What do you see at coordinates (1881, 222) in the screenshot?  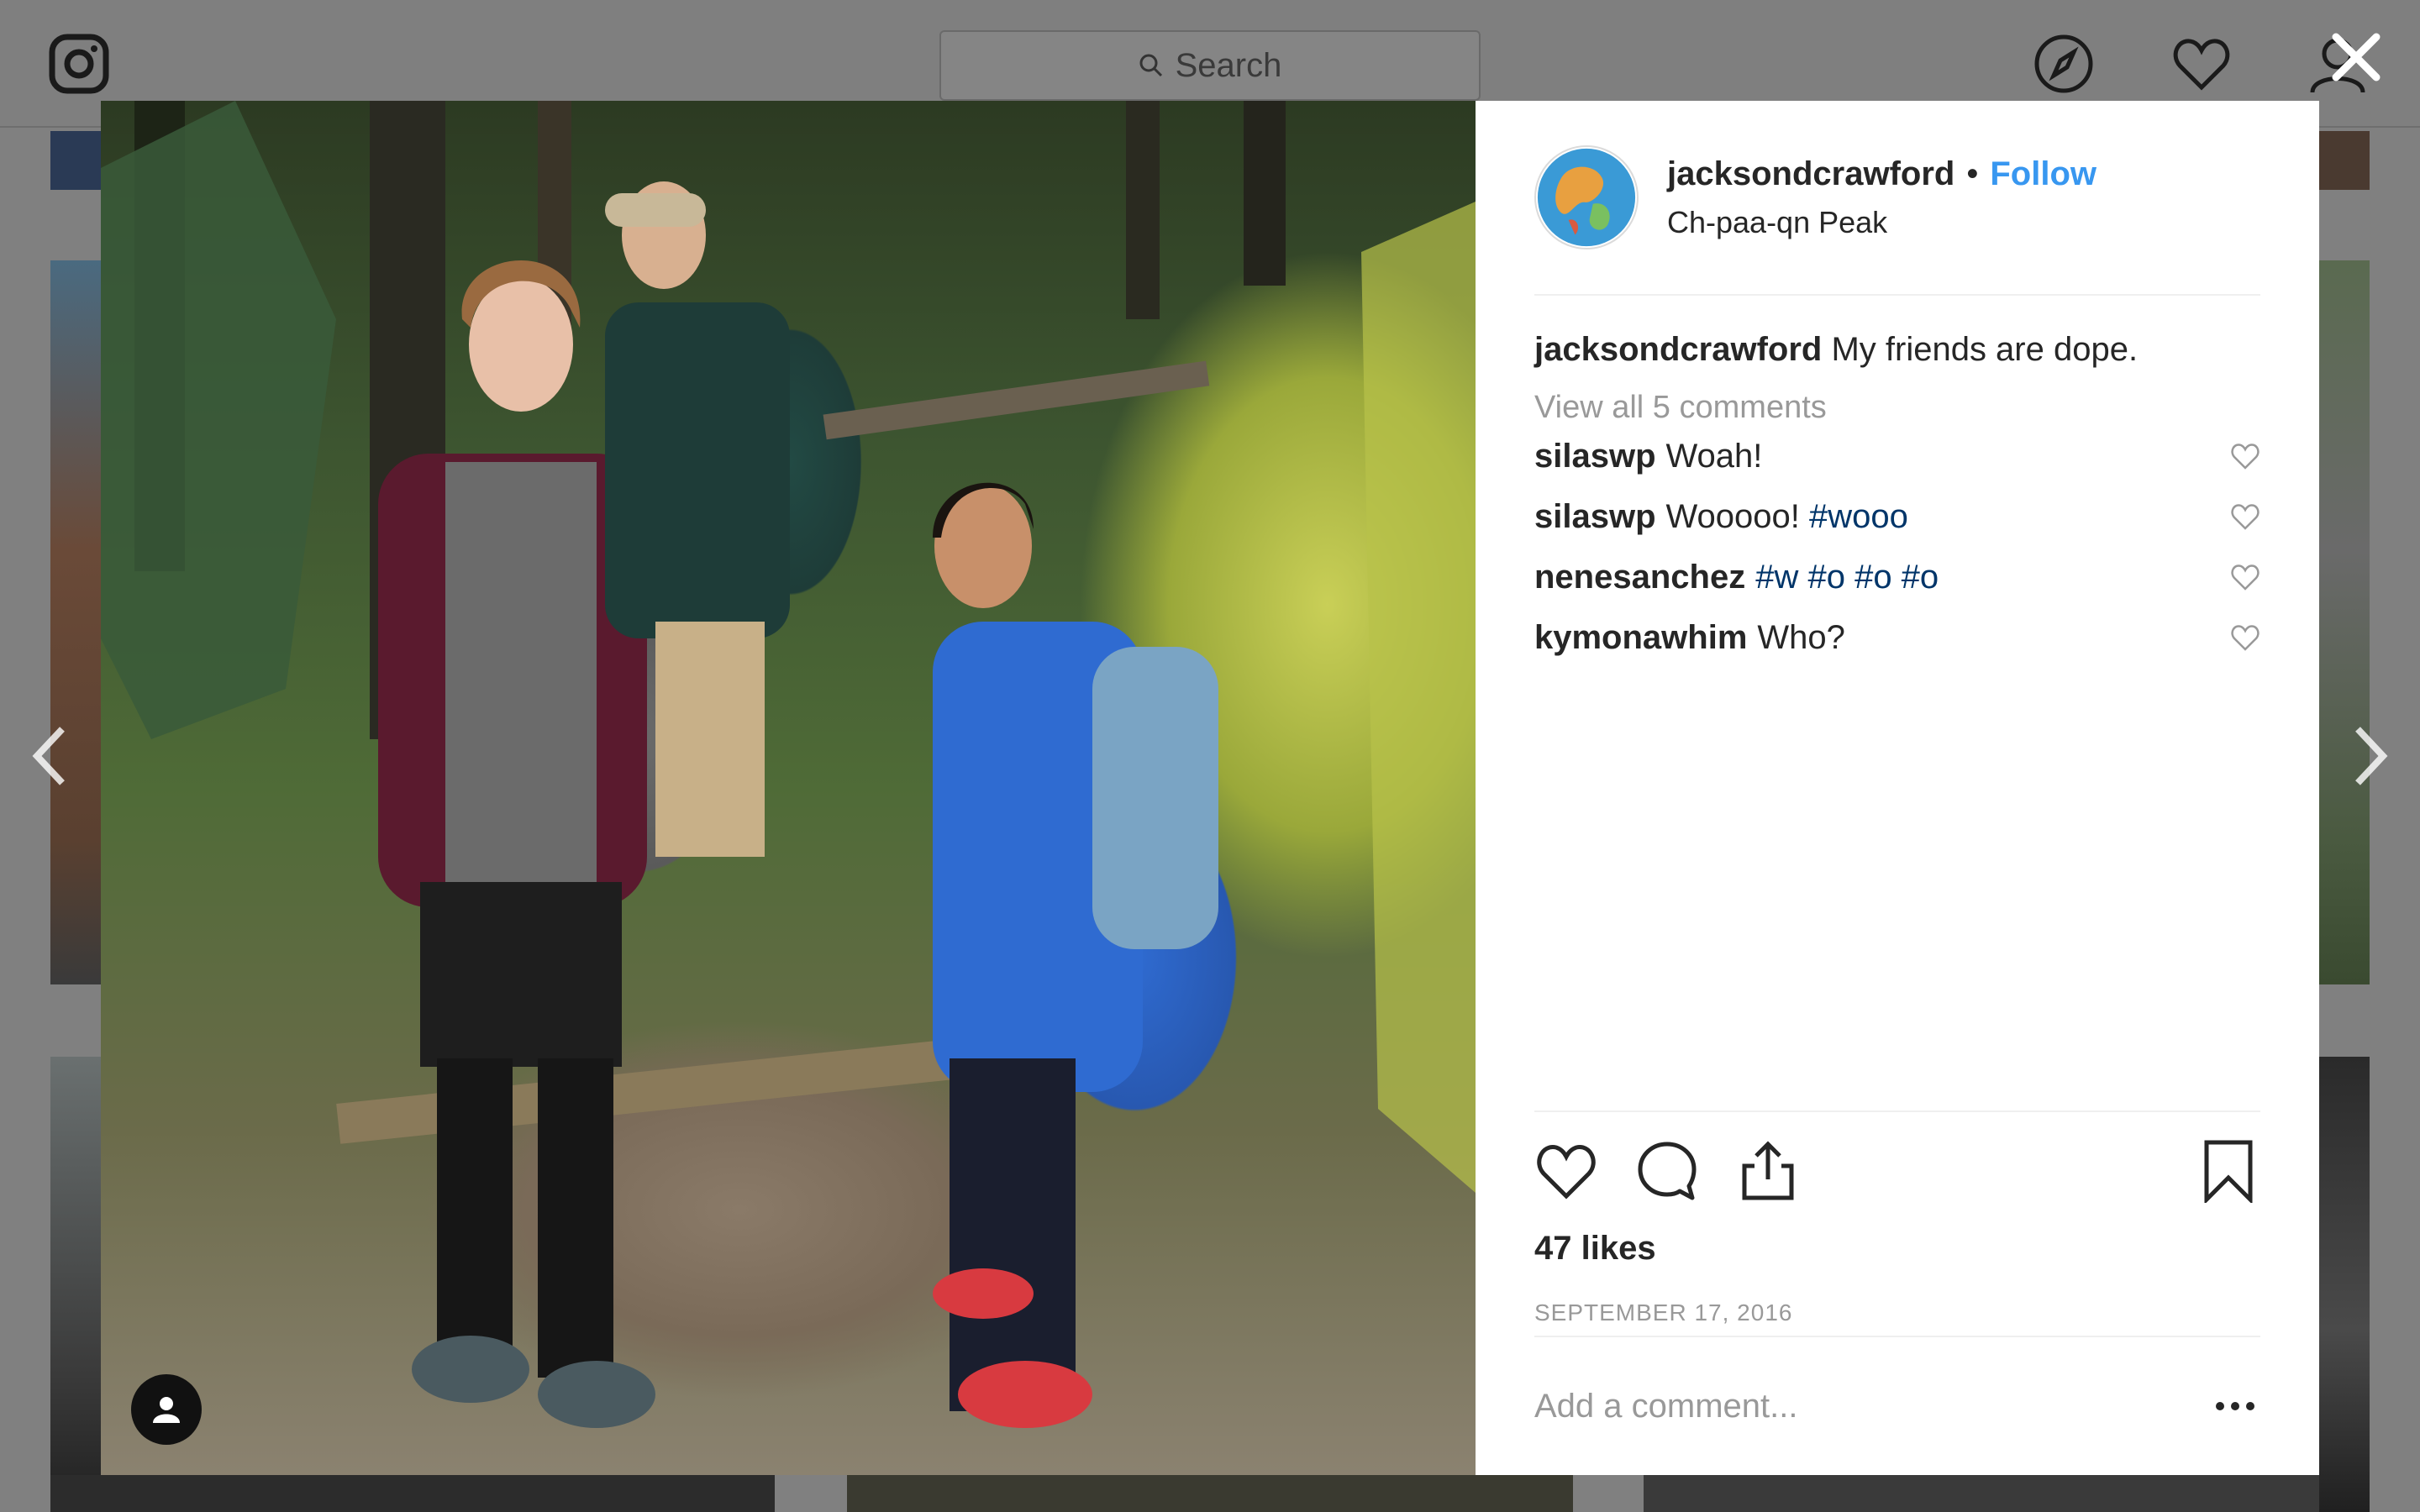 I see `post-location: Ch-paa-qn Peak` at bounding box center [1881, 222].